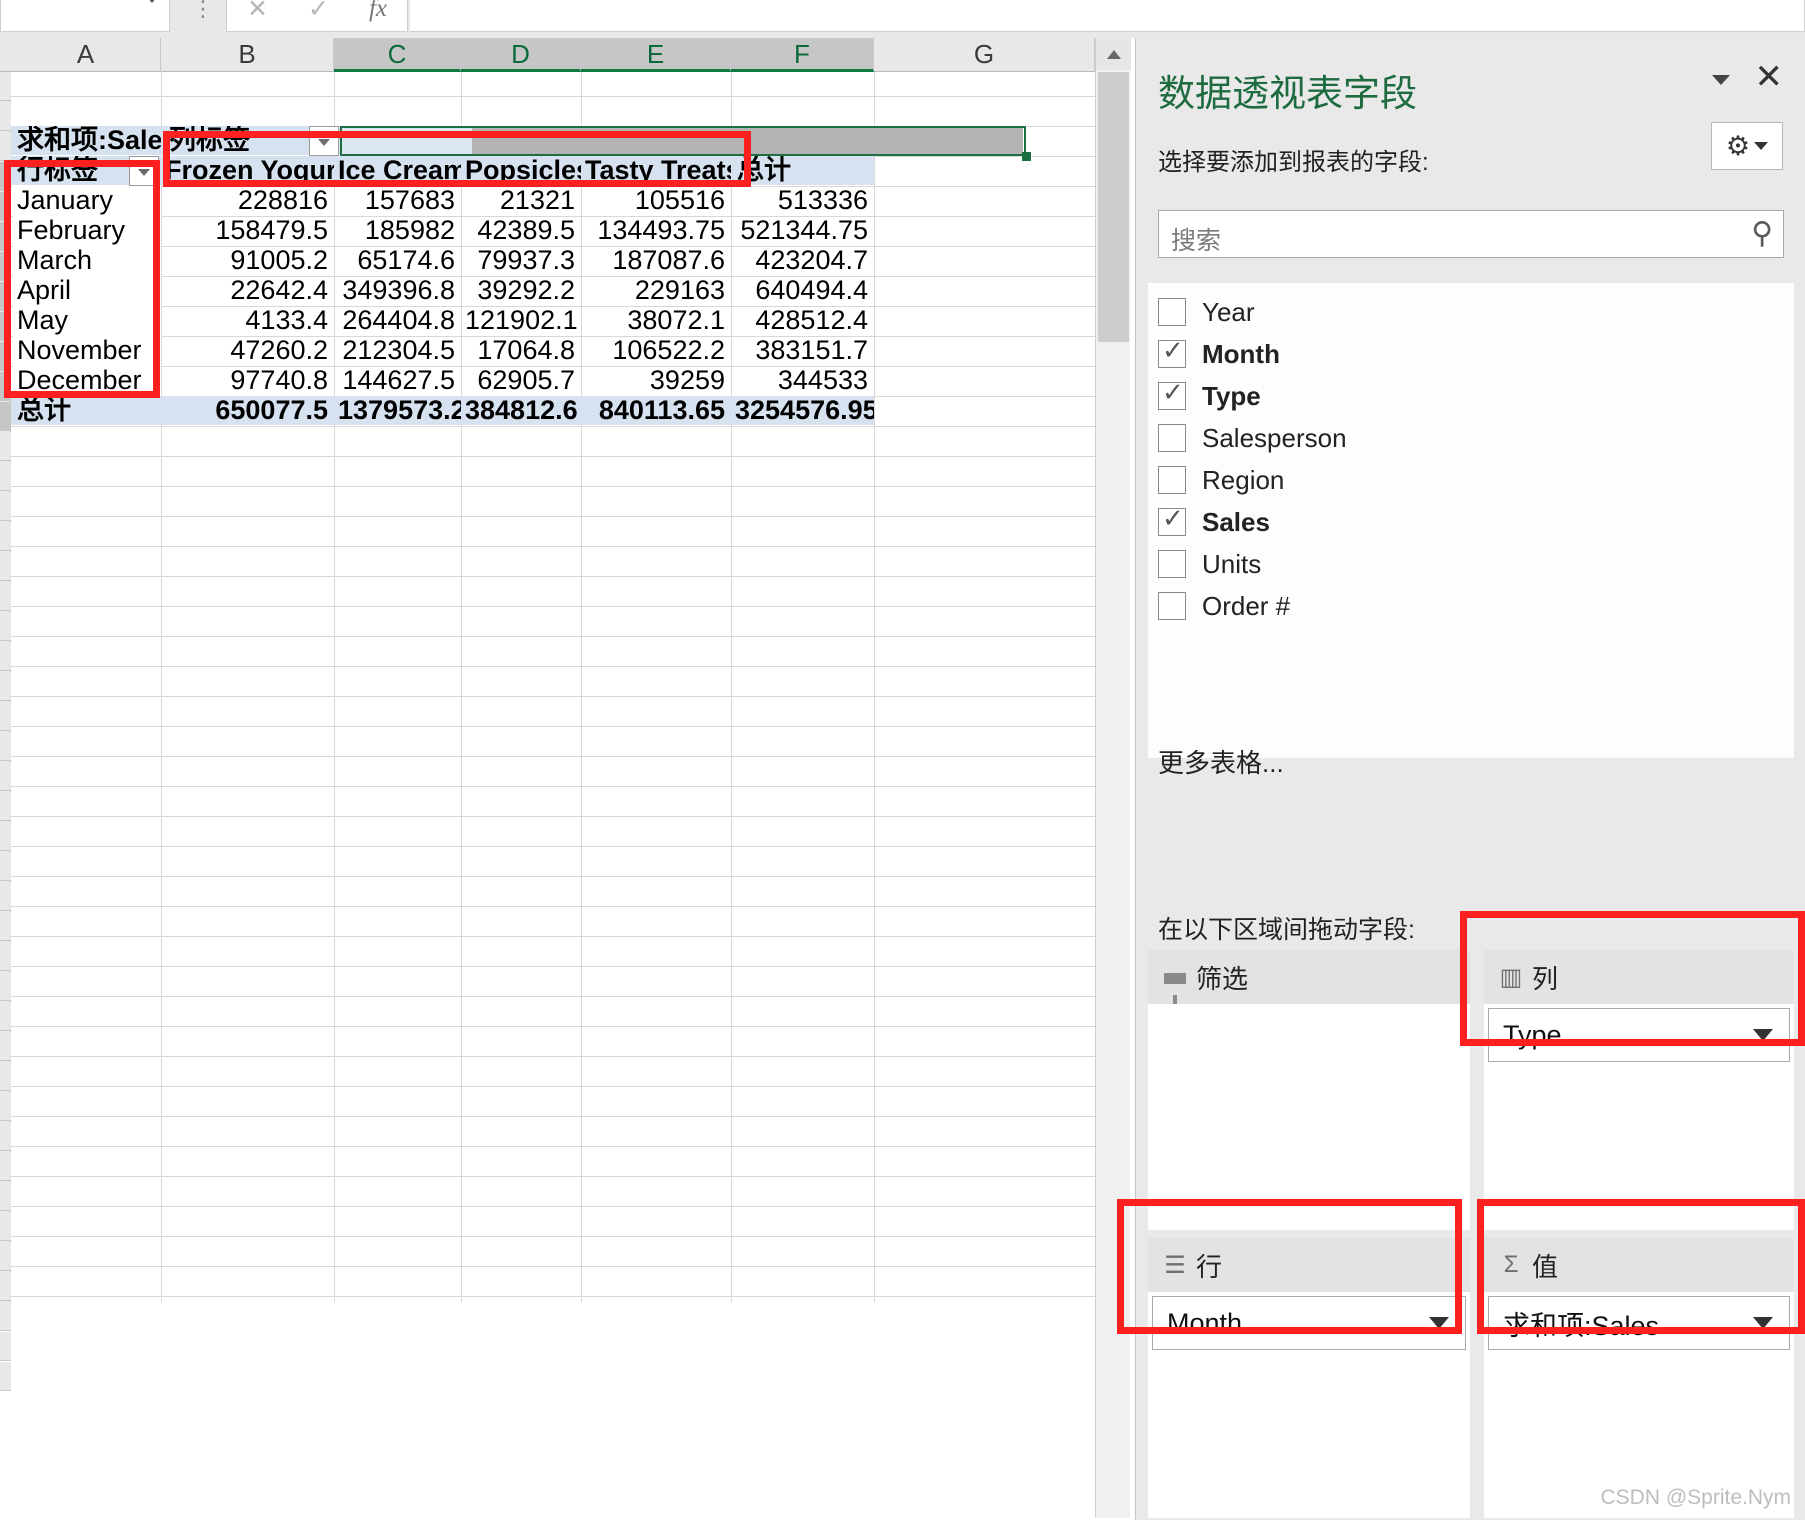 This screenshot has width=1805, height=1520. I want to click on pivot-data-cell: 91005.2, so click(247, 260).